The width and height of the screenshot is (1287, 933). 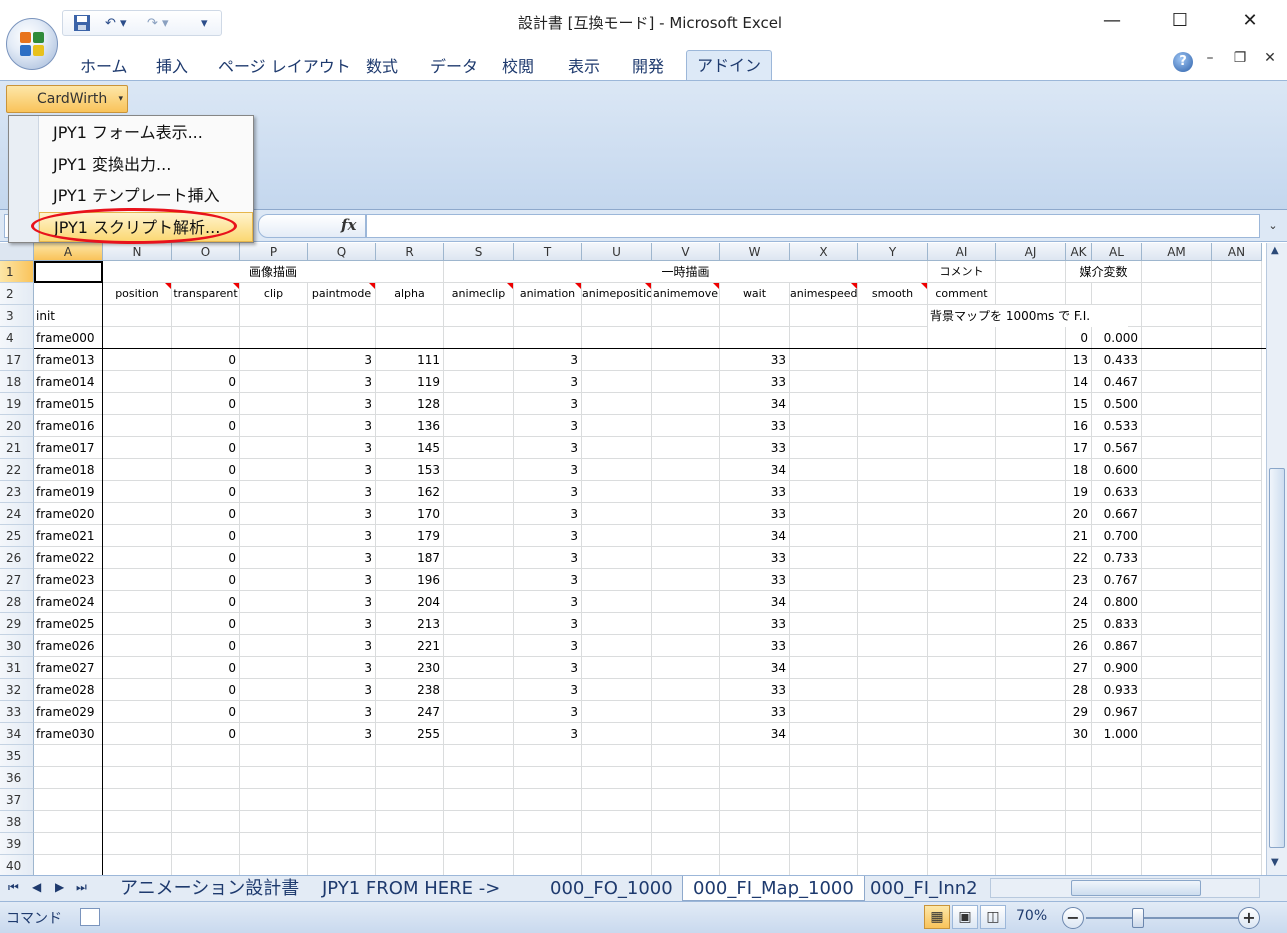 What do you see at coordinates (962, 294) in the screenshot?
I see `param-header: comment` at bounding box center [962, 294].